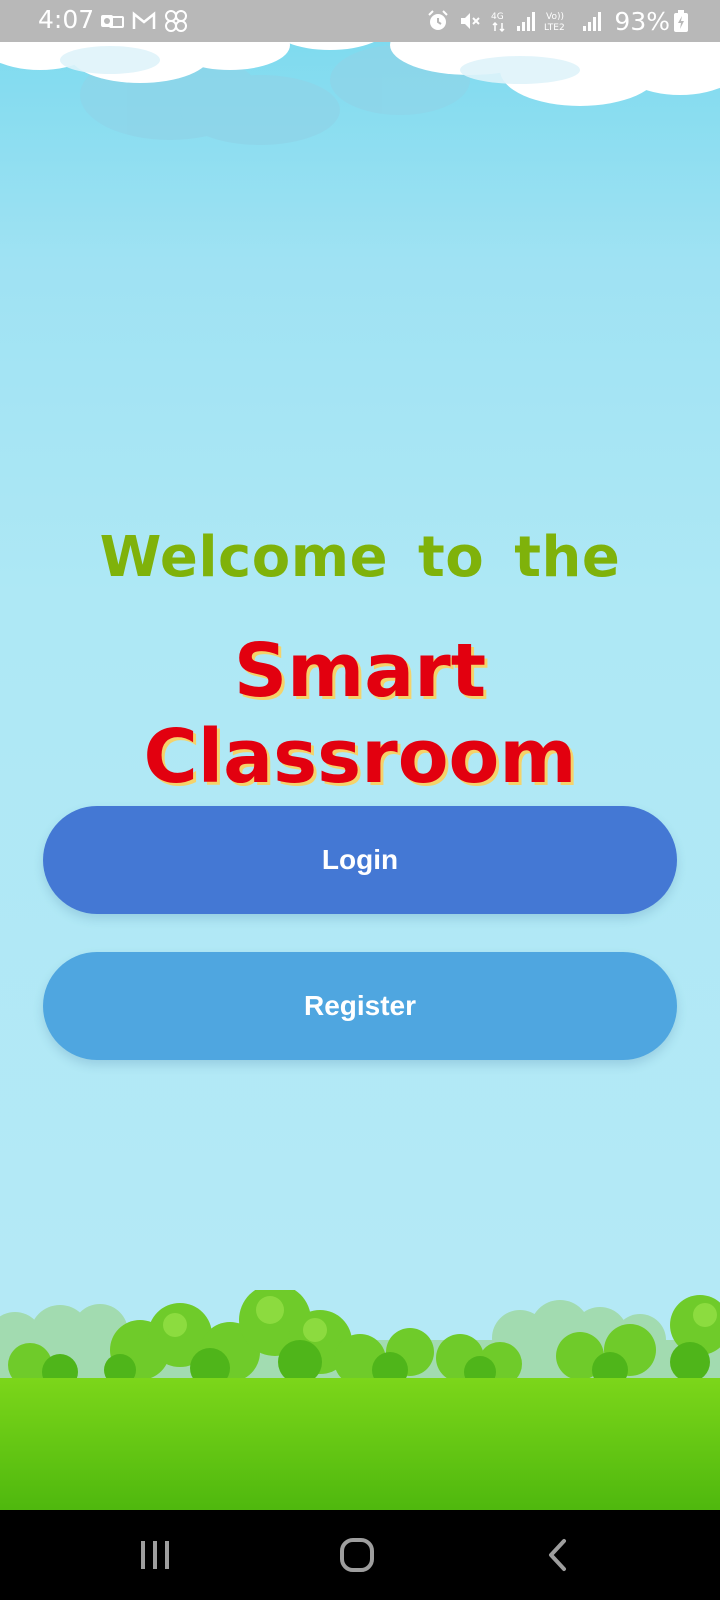  Describe the element at coordinates (112, 21) in the screenshot. I see `outlook-icon` at that location.